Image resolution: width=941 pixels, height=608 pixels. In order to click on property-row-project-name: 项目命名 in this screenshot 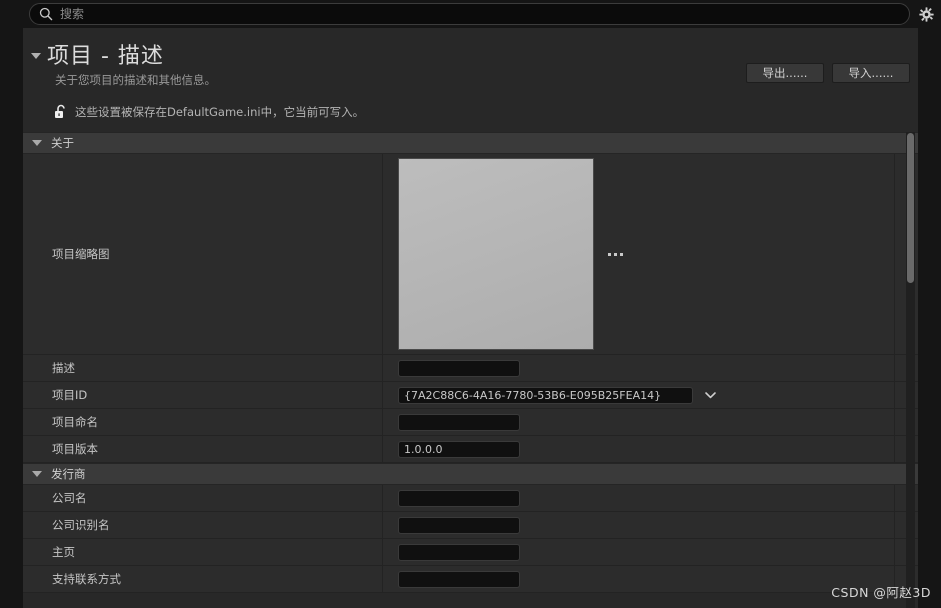, I will do `click(470, 422)`.